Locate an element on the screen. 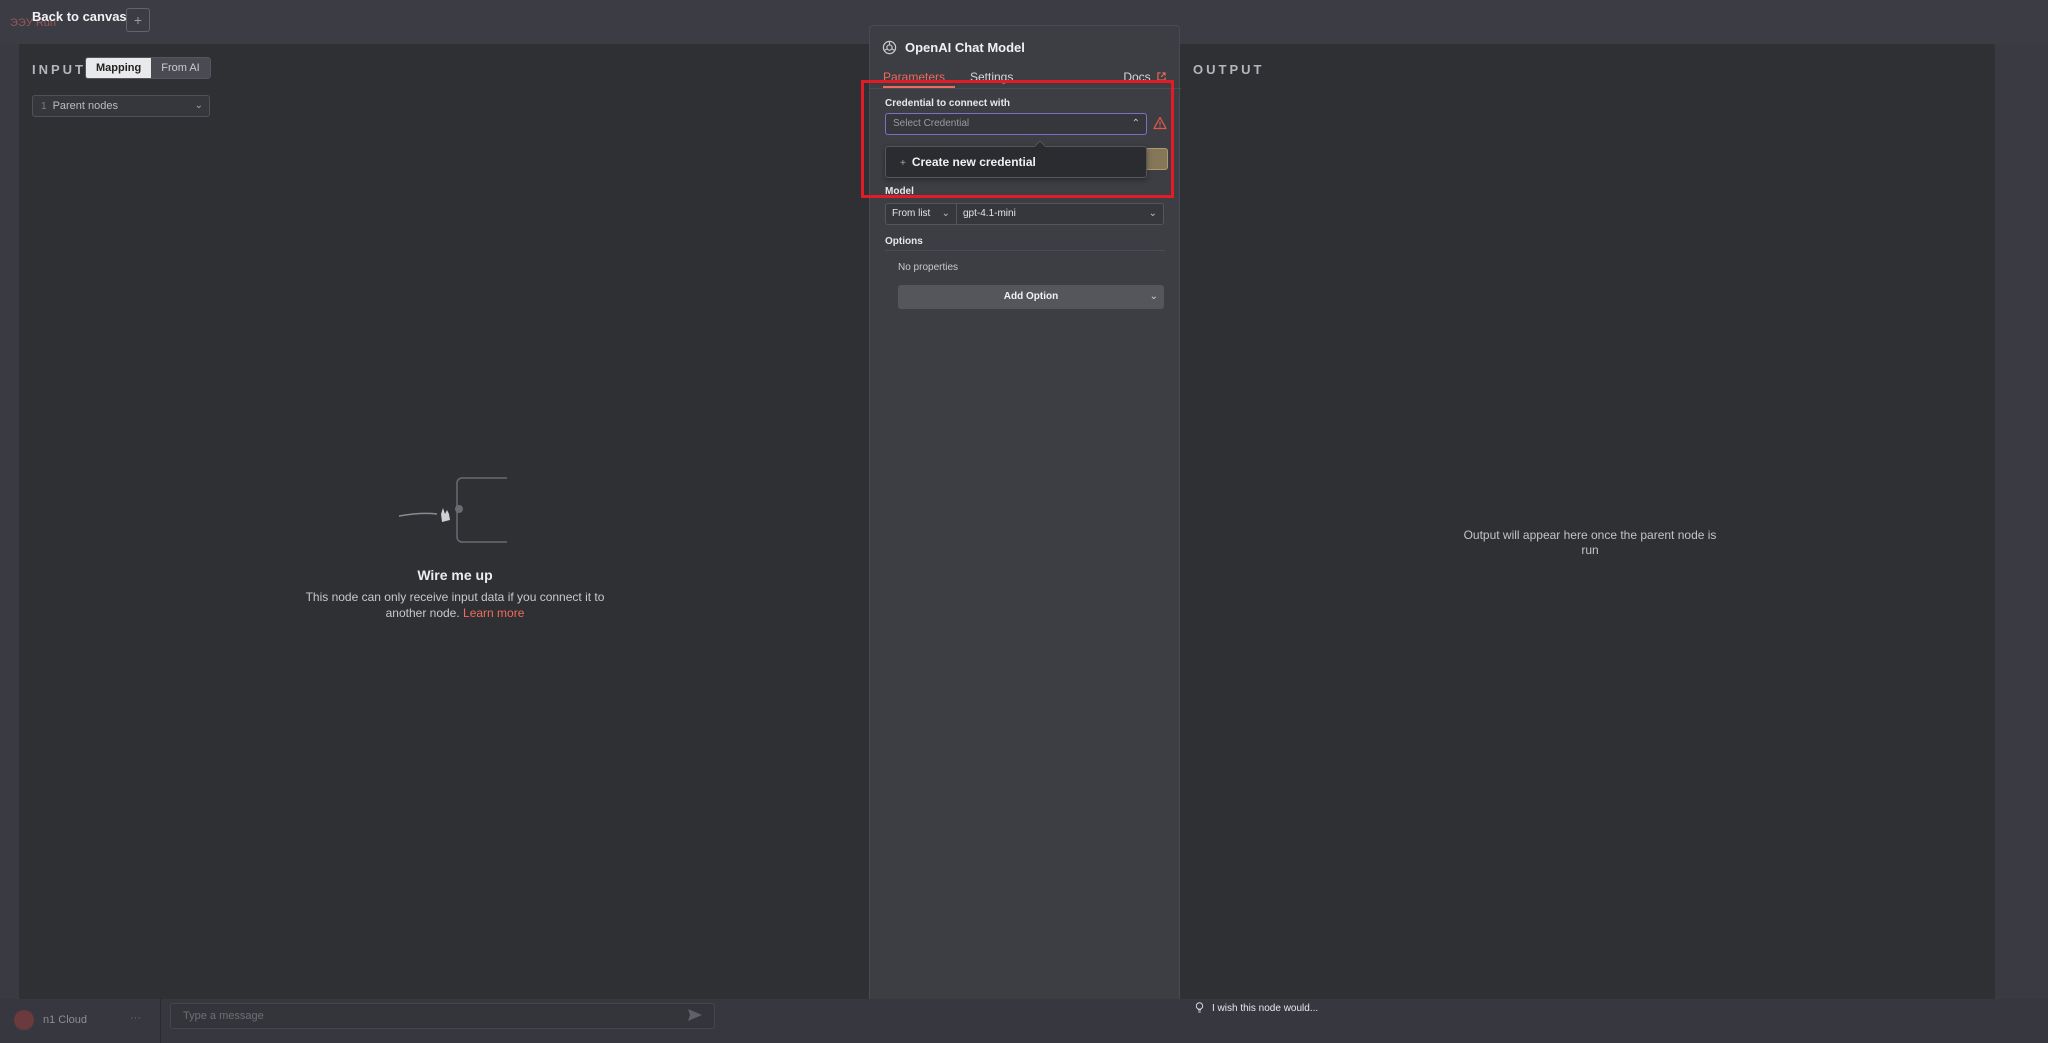  node-outline-icon is located at coordinates (481, 510).